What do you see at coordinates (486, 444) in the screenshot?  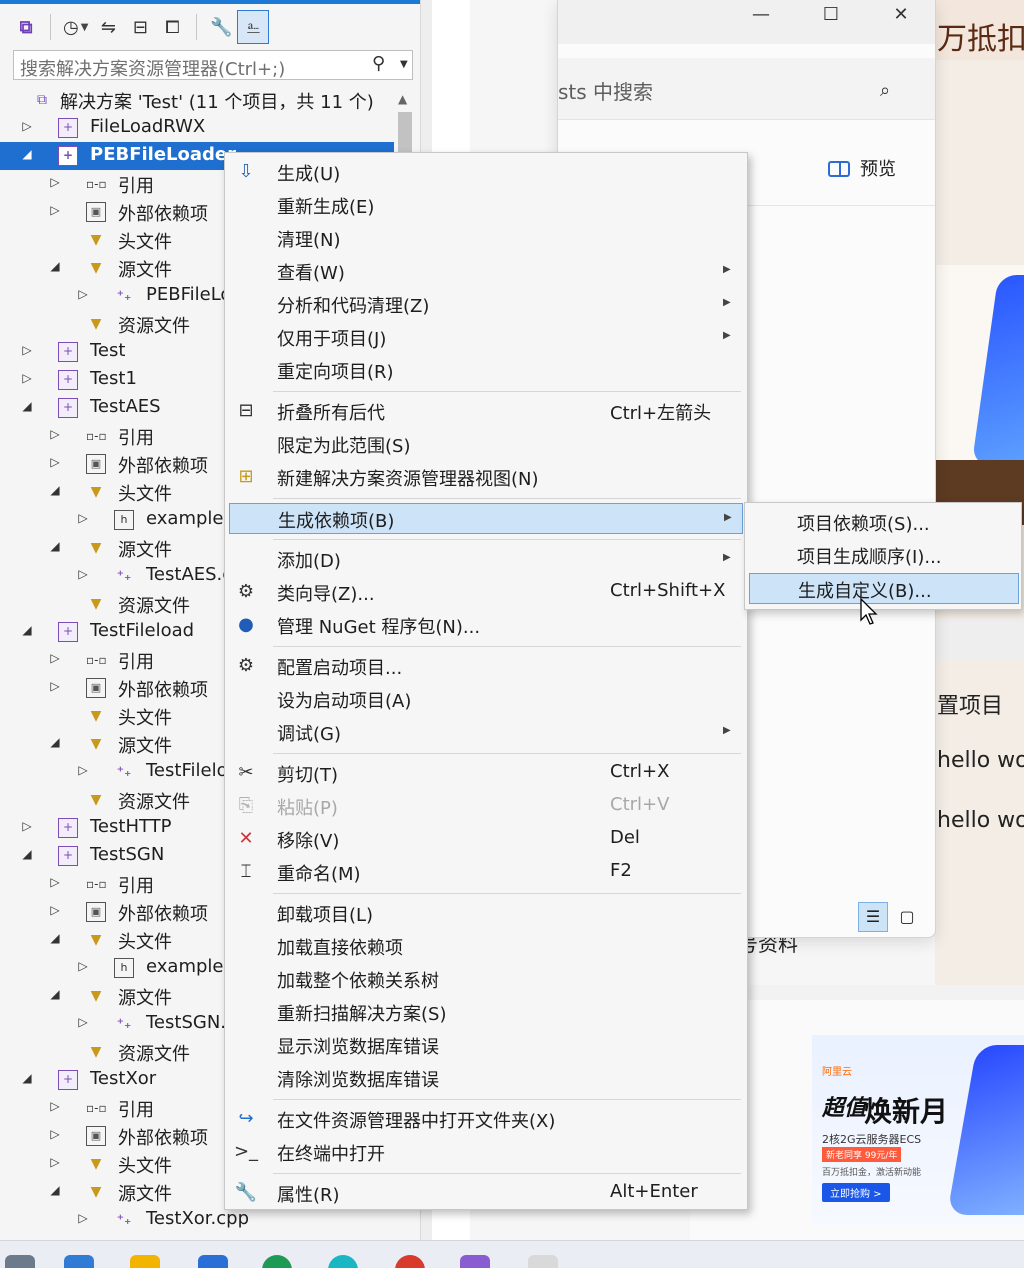 I see `menu-item: 限定为此范围(S)` at bounding box center [486, 444].